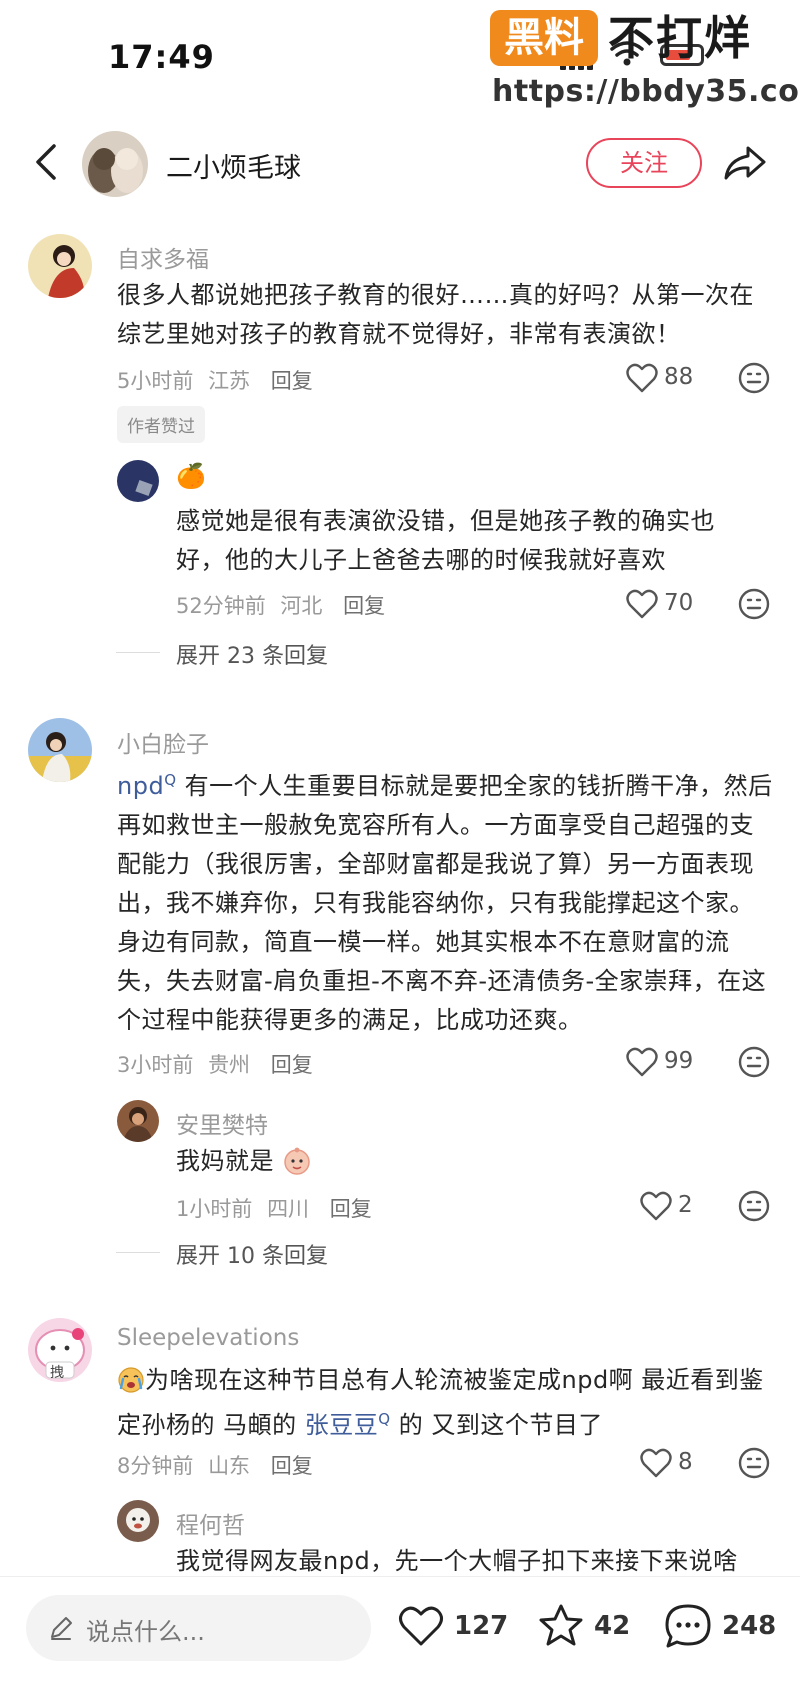 The height and width of the screenshot is (1688, 800). Describe the element at coordinates (496, 1425) in the screenshot. I see `comment-body-end: 的 又到这个节目了` at that location.